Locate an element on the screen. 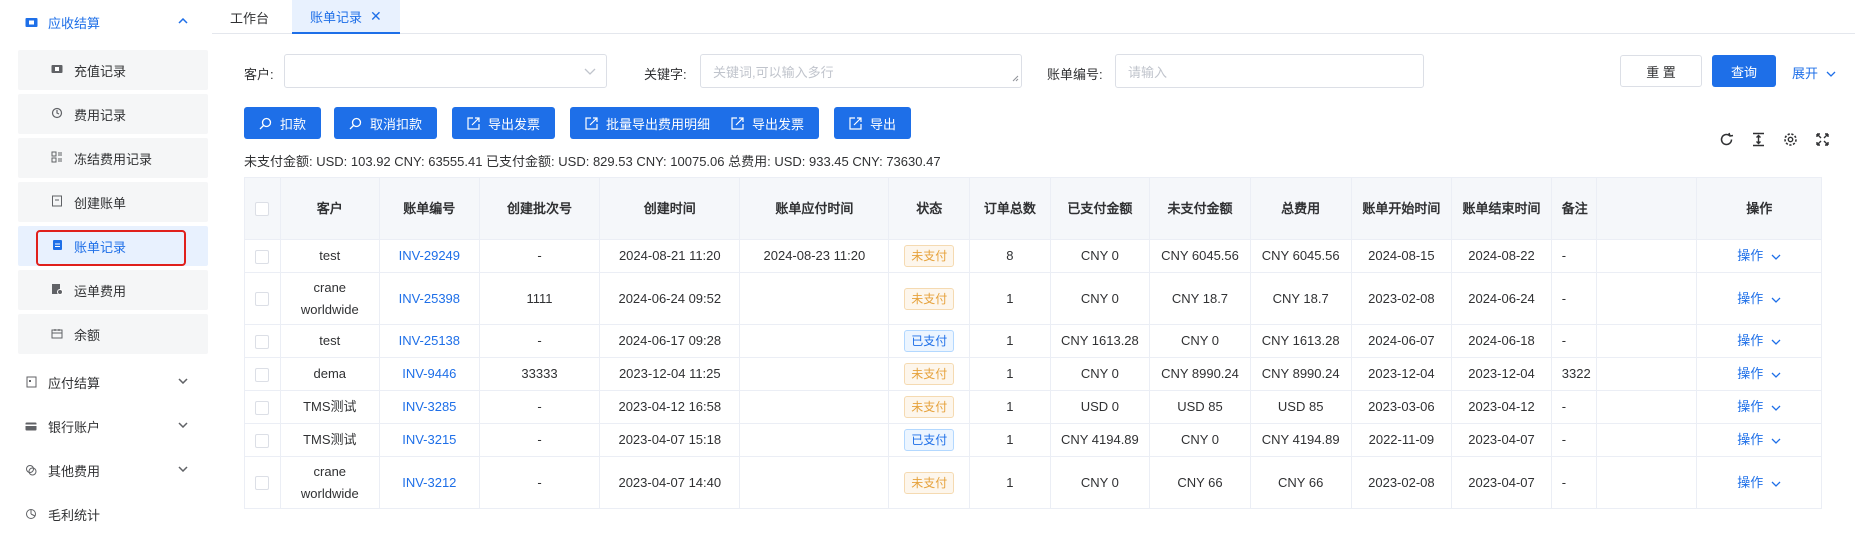  cell-unpaid: CNY 66 is located at coordinates (1200, 482).